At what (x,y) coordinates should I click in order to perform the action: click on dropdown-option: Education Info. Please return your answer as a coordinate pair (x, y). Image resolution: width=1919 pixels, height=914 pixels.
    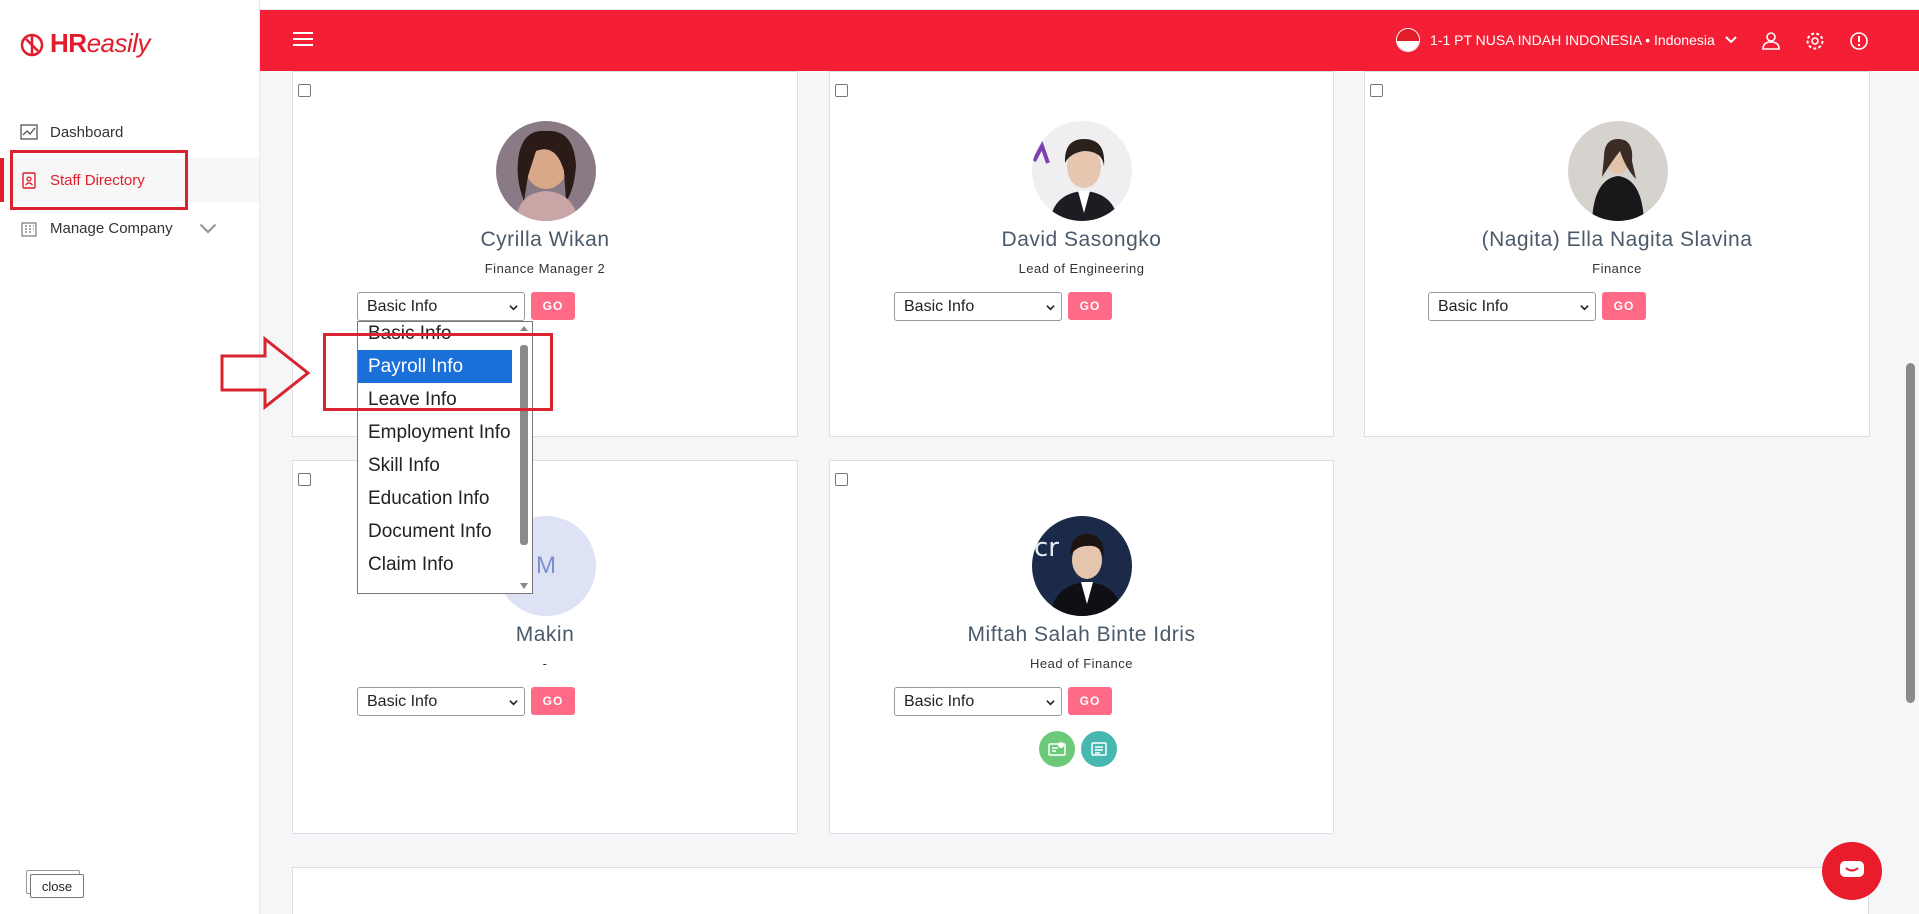
    Looking at the image, I should click on (435, 498).